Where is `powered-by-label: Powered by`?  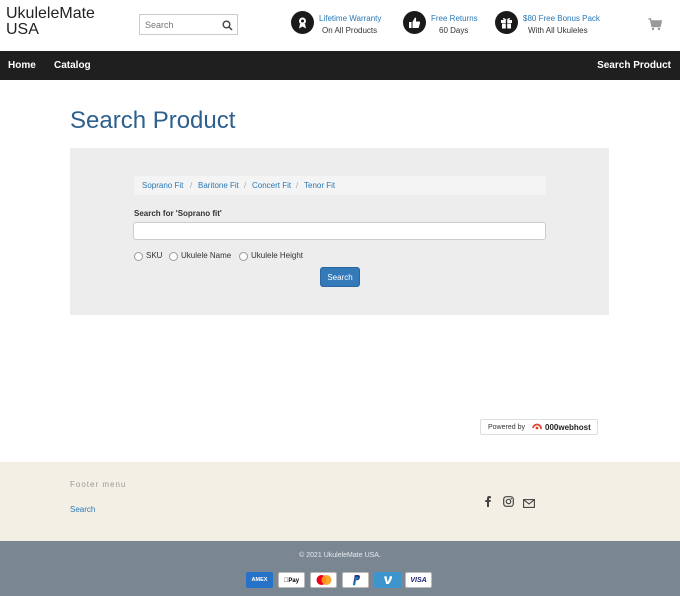
powered-by-label: Powered by is located at coordinates (506, 427).